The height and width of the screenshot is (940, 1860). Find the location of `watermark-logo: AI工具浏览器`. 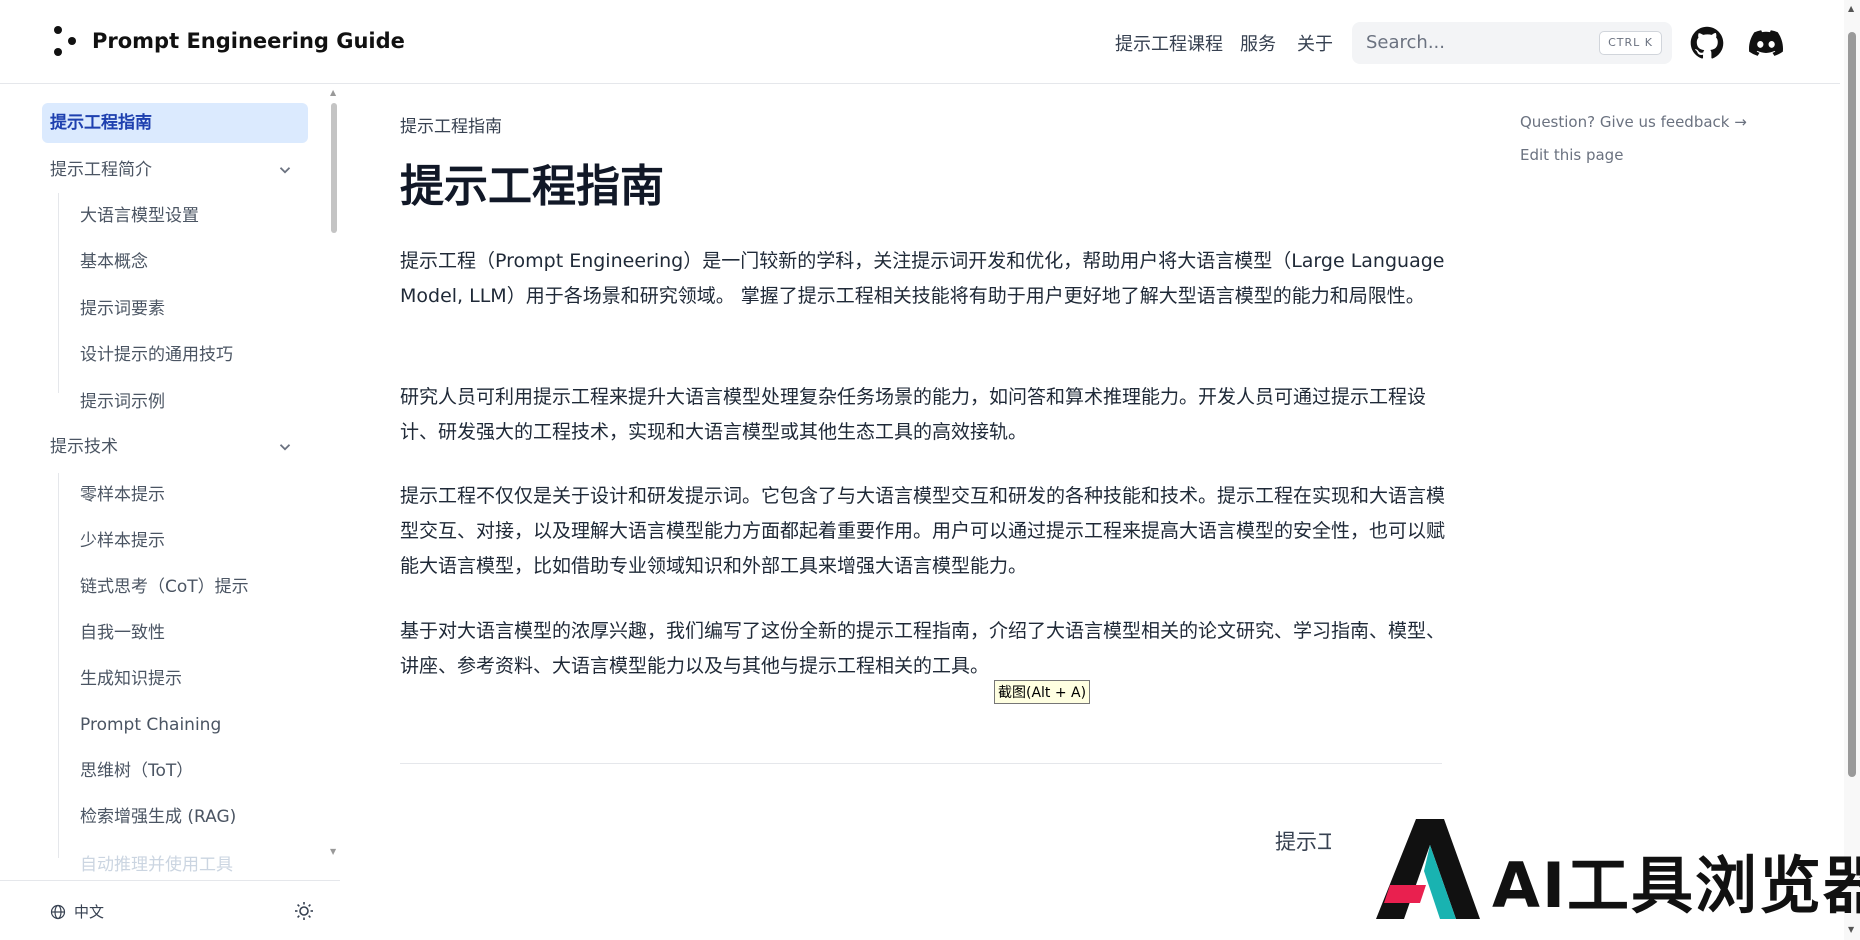

watermark-logo: AI工具浏览器 is located at coordinates (1618, 869).